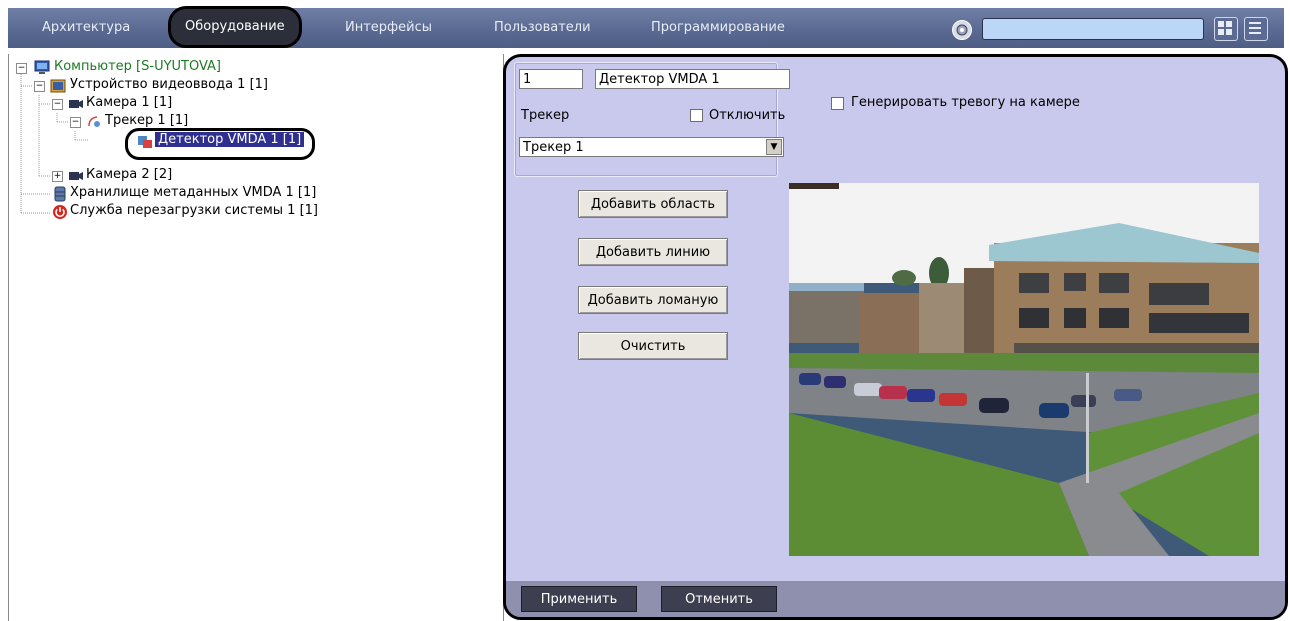 This screenshot has width=1290, height=621. I want to click on tab-equipment: Оборудование, so click(235, 27).